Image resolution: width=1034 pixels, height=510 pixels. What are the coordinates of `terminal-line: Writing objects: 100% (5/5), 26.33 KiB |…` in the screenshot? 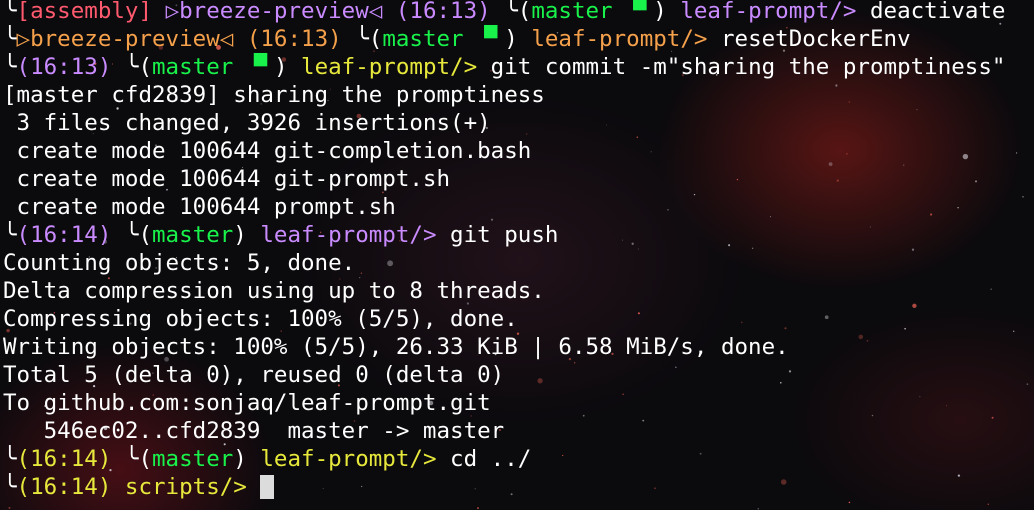 It's located at (504, 347).